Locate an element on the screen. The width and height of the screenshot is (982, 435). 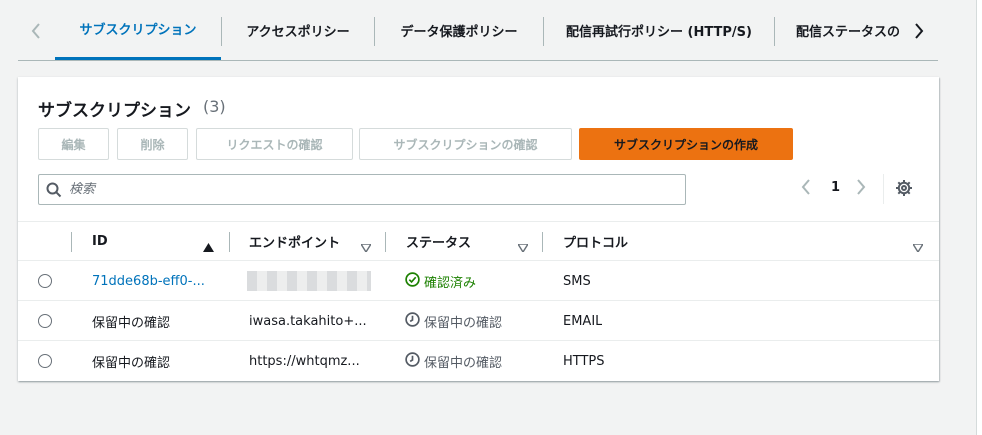
check-circle-icon is located at coordinates (412, 281).